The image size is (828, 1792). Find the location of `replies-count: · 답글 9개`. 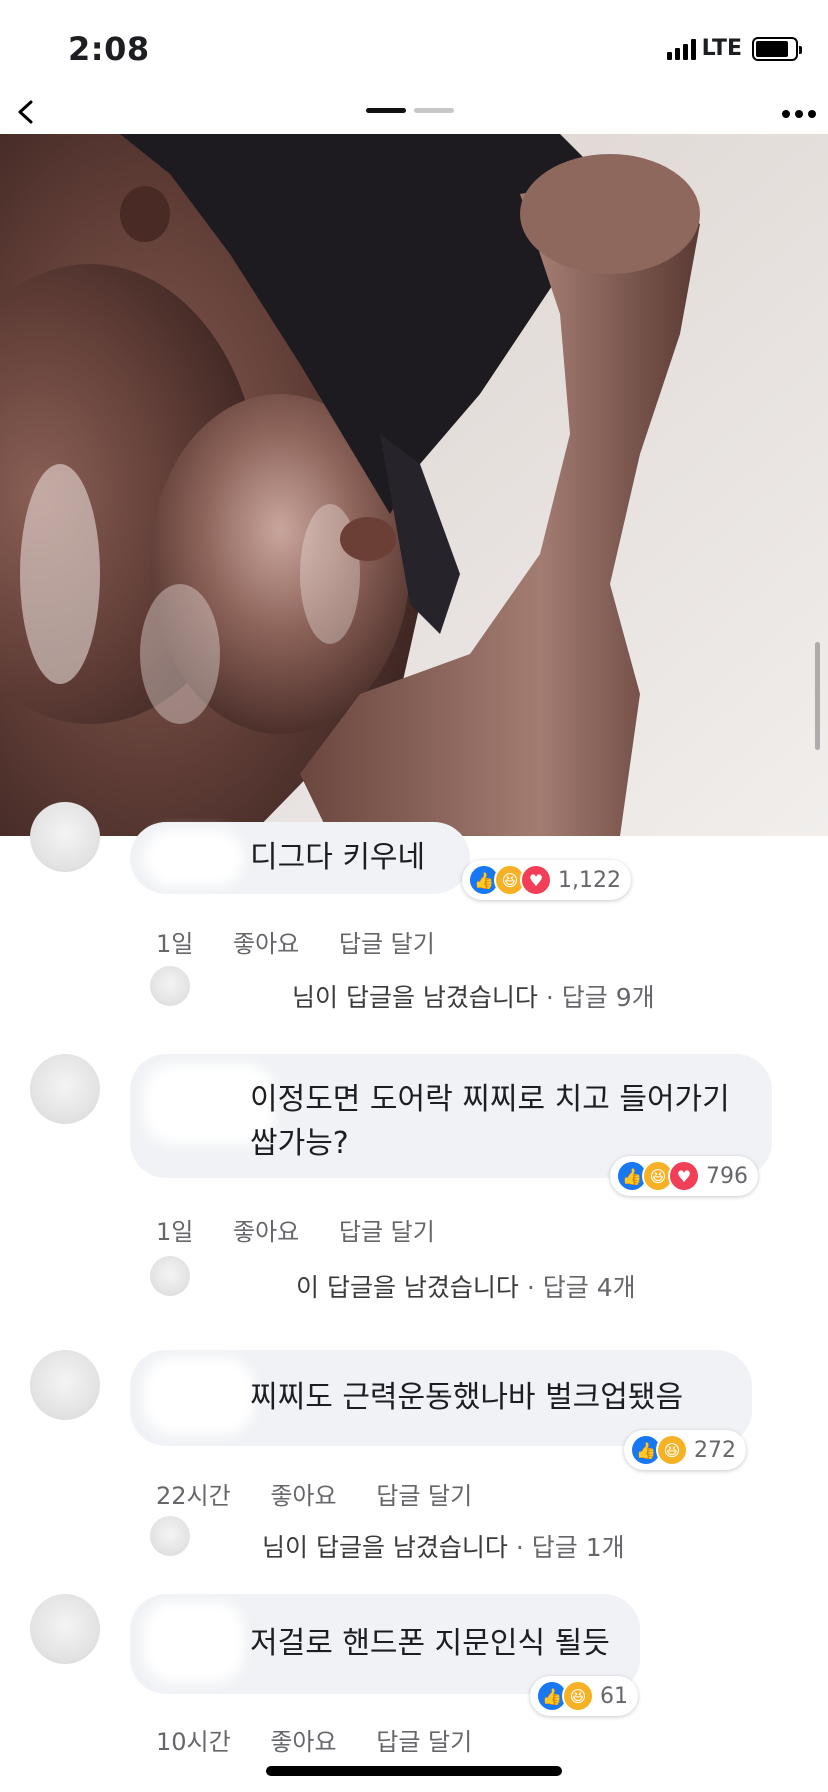

replies-count: · 답글 9개 is located at coordinates (600, 997).